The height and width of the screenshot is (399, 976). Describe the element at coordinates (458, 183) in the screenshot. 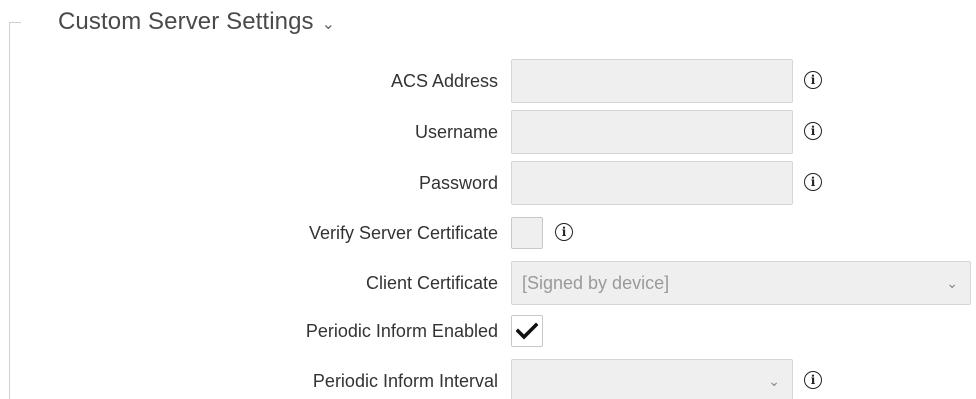

I see `password-label: Password` at that location.